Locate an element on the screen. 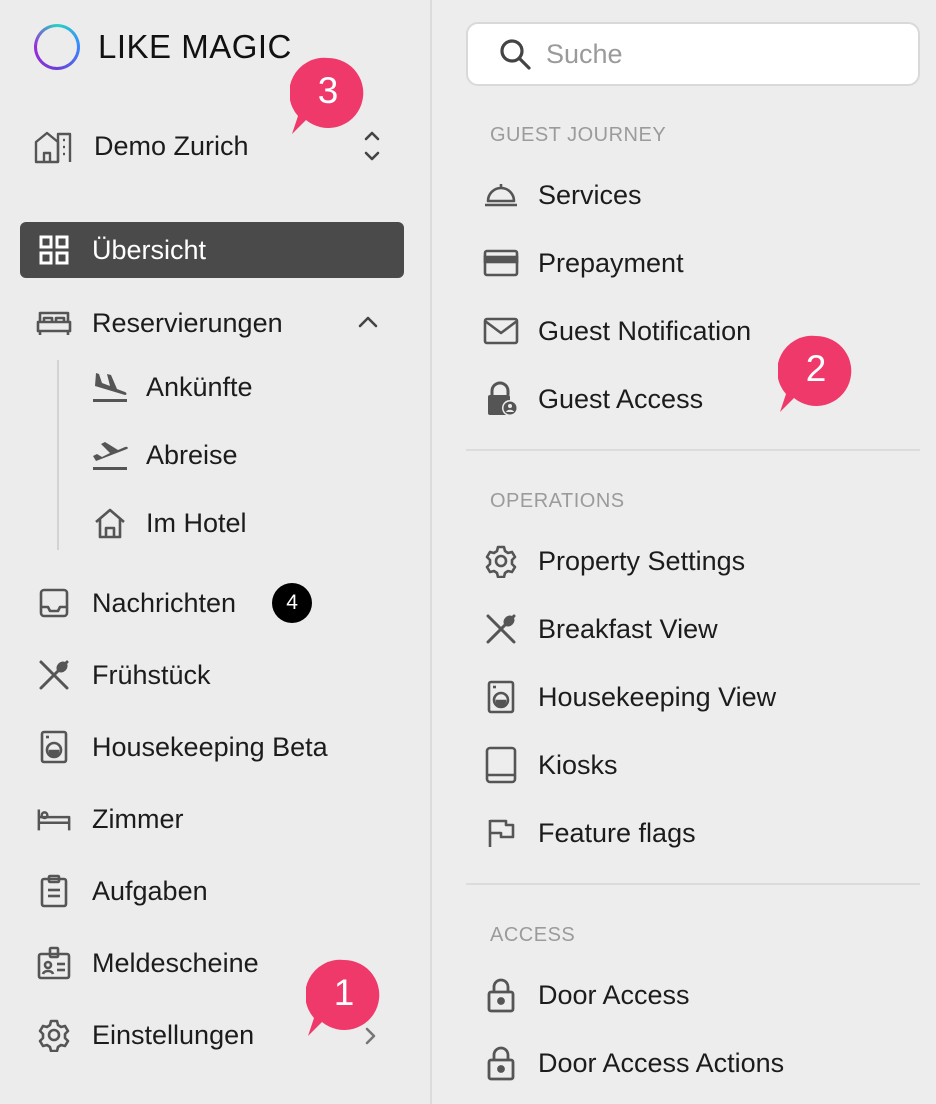 The width and height of the screenshot is (936, 1104). menu-housekeeping-view: Housekeeping View is located at coordinates (629, 697).